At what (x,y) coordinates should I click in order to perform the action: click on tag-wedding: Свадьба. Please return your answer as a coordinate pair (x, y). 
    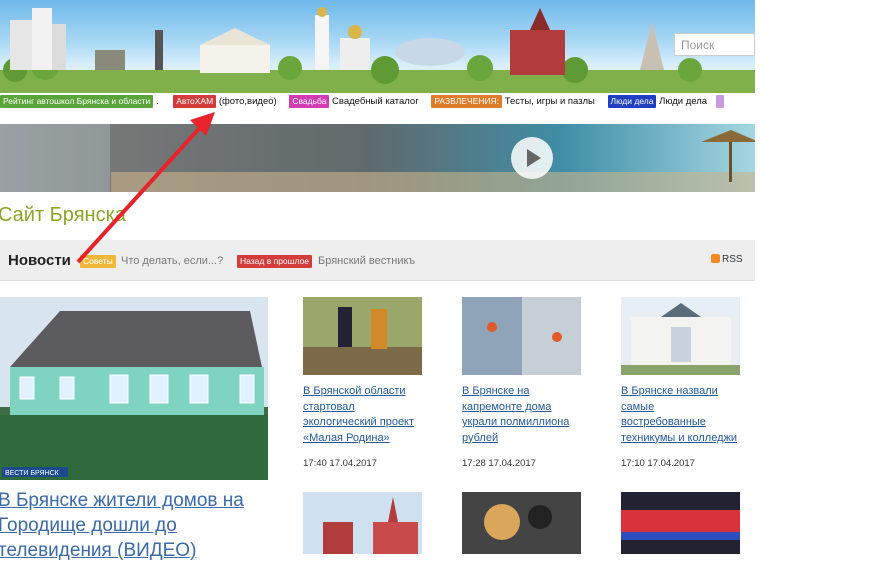
    Looking at the image, I should click on (309, 101).